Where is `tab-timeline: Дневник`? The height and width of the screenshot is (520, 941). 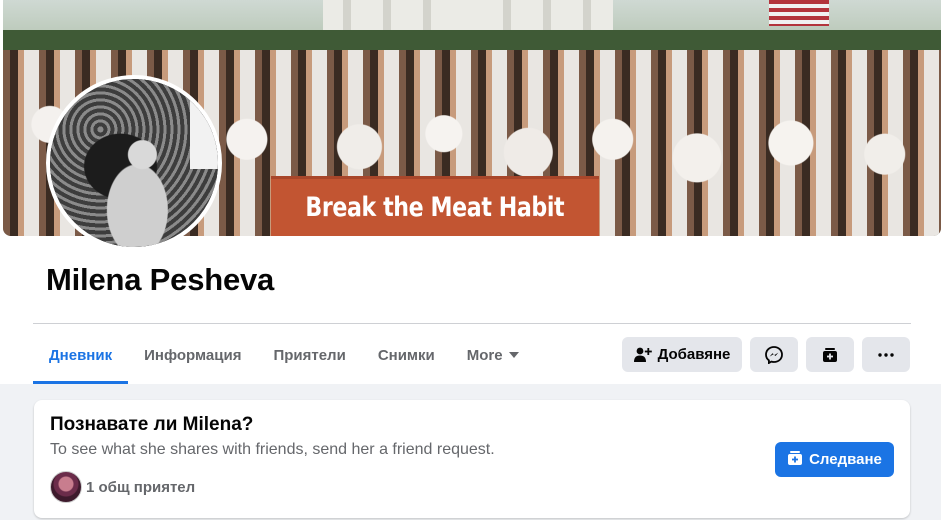
tab-timeline: Дневник is located at coordinates (81, 355).